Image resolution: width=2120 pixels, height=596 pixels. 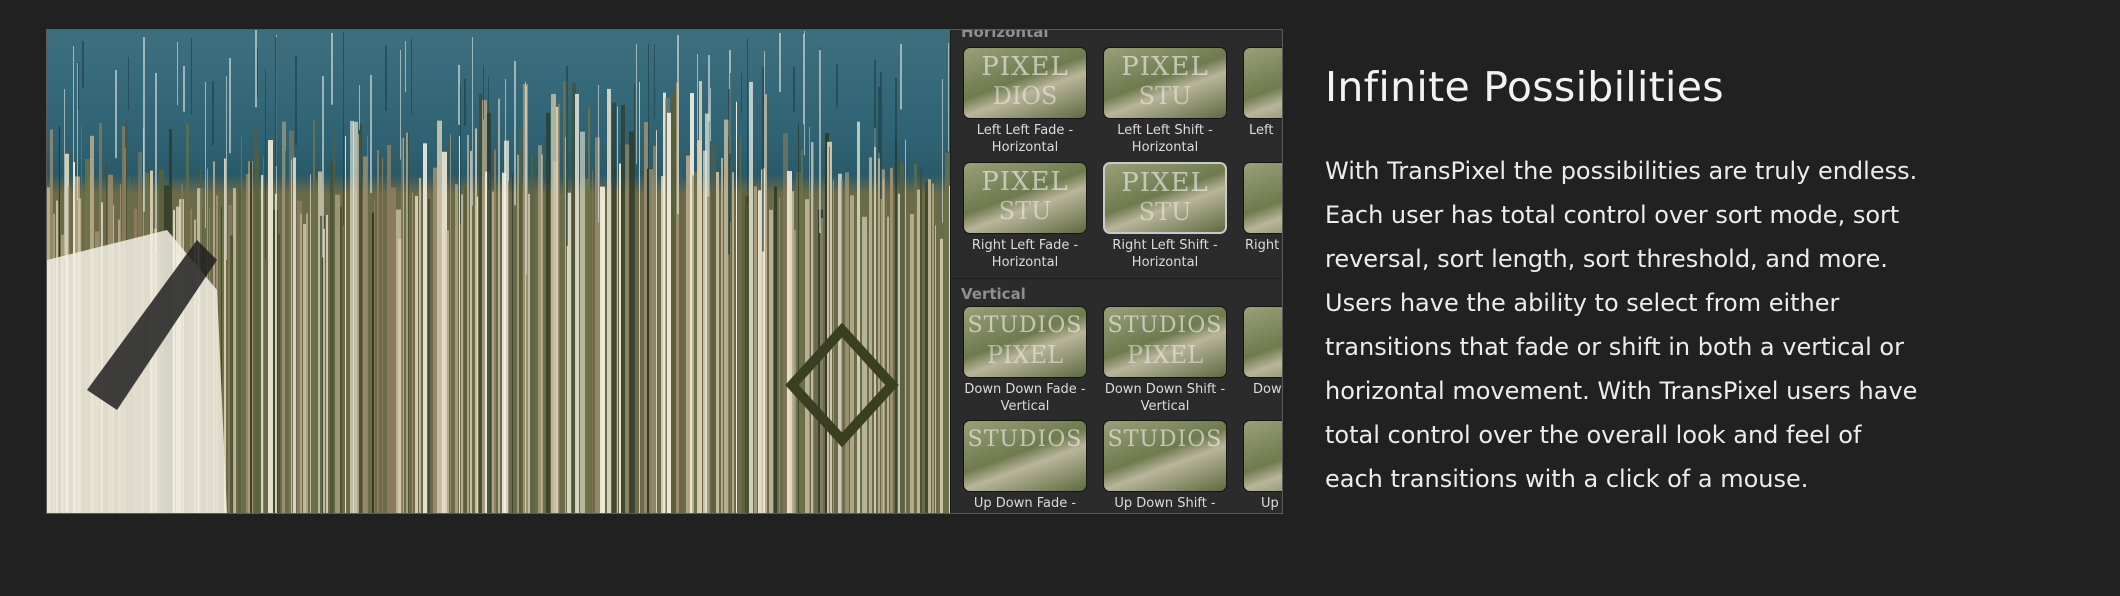 What do you see at coordinates (1262, 352) in the screenshot?
I see `transition-thumbnail: Dow` at bounding box center [1262, 352].